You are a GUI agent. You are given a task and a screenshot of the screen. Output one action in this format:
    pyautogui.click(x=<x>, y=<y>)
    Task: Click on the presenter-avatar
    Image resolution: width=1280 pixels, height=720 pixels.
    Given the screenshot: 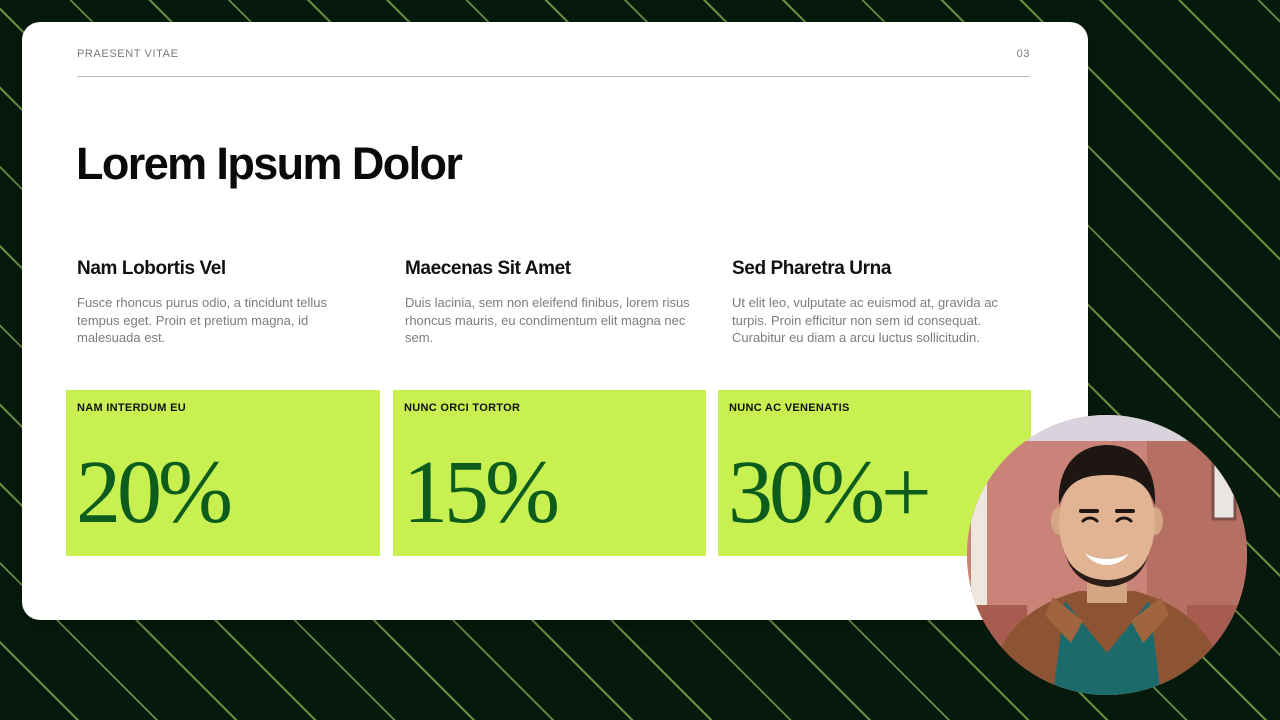 What is the action you would take?
    pyautogui.click(x=1107, y=555)
    